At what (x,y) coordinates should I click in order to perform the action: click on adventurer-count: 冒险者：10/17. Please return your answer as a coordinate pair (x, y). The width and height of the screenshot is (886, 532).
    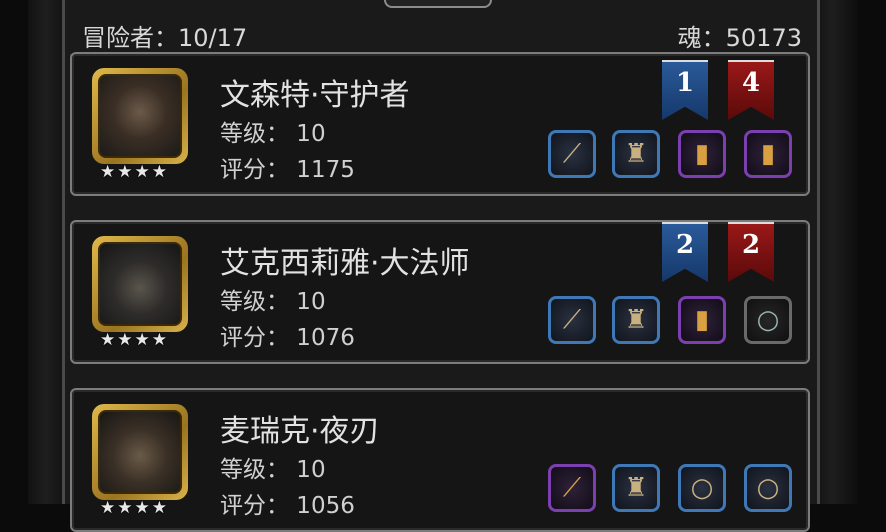
    Looking at the image, I should click on (164, 35).